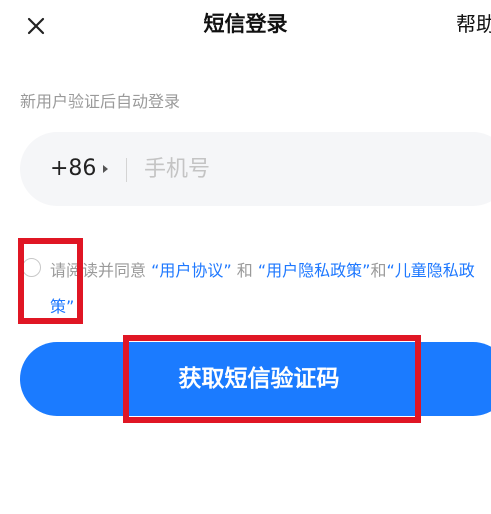 The width and height of the screenshot is (491, 514). What do you see at coordinates (126, 170) in the screenshot?
I see `field-divider` at bounding box center [126, 170].